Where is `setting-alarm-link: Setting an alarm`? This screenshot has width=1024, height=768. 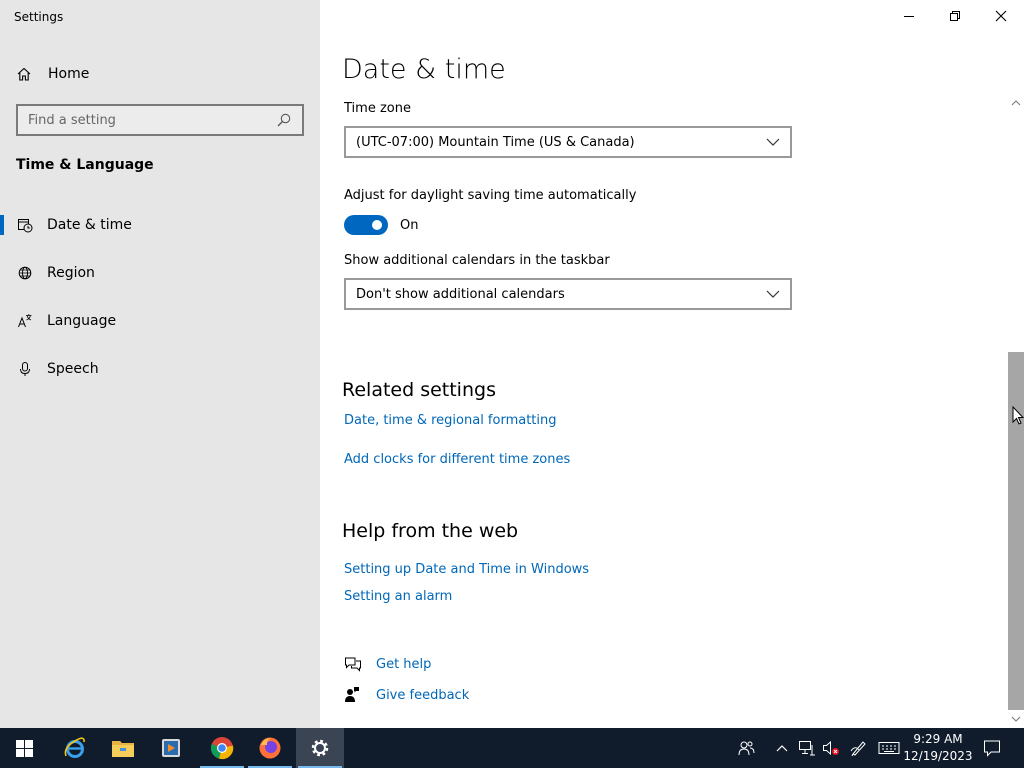 setting-alarm-link: Setting an alarm is located at coordinates (398, 596).